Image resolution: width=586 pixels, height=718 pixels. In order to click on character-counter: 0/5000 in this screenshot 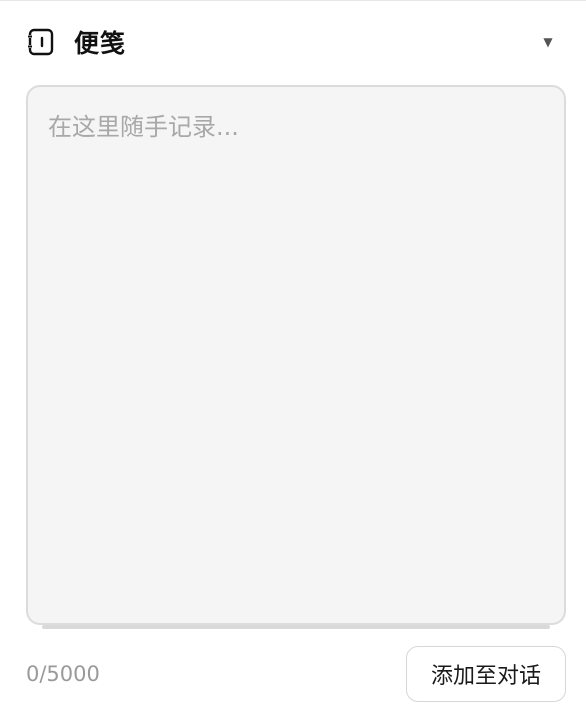, I will do `click(63, 674)`.